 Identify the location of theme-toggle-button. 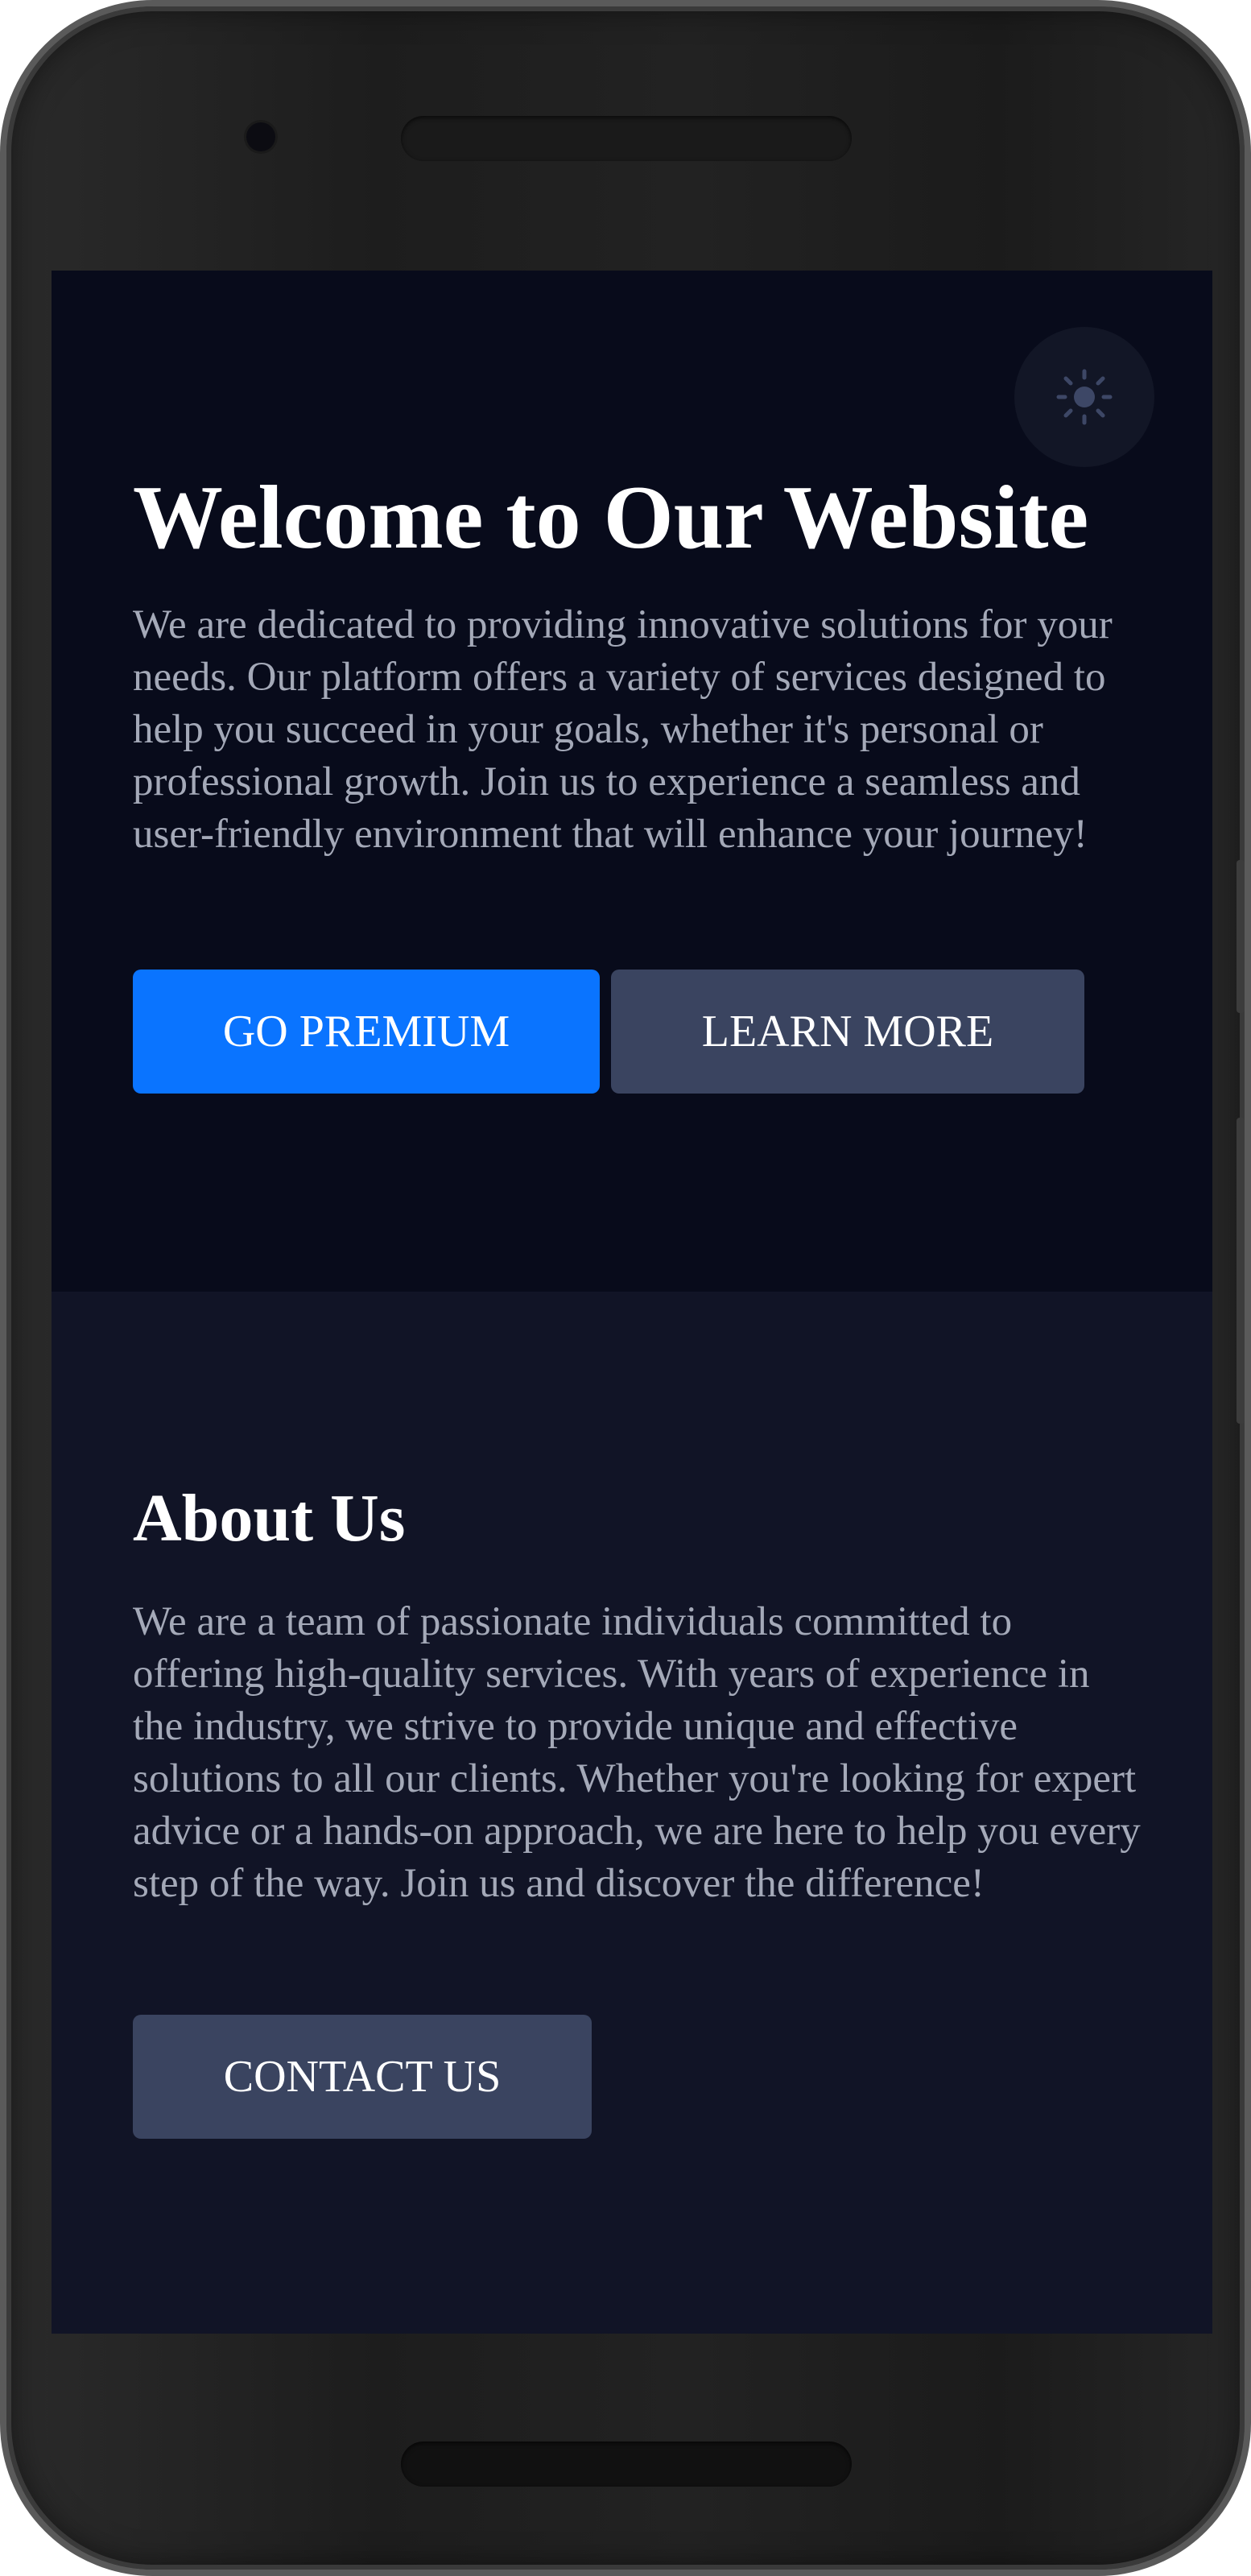
(1084, 397).